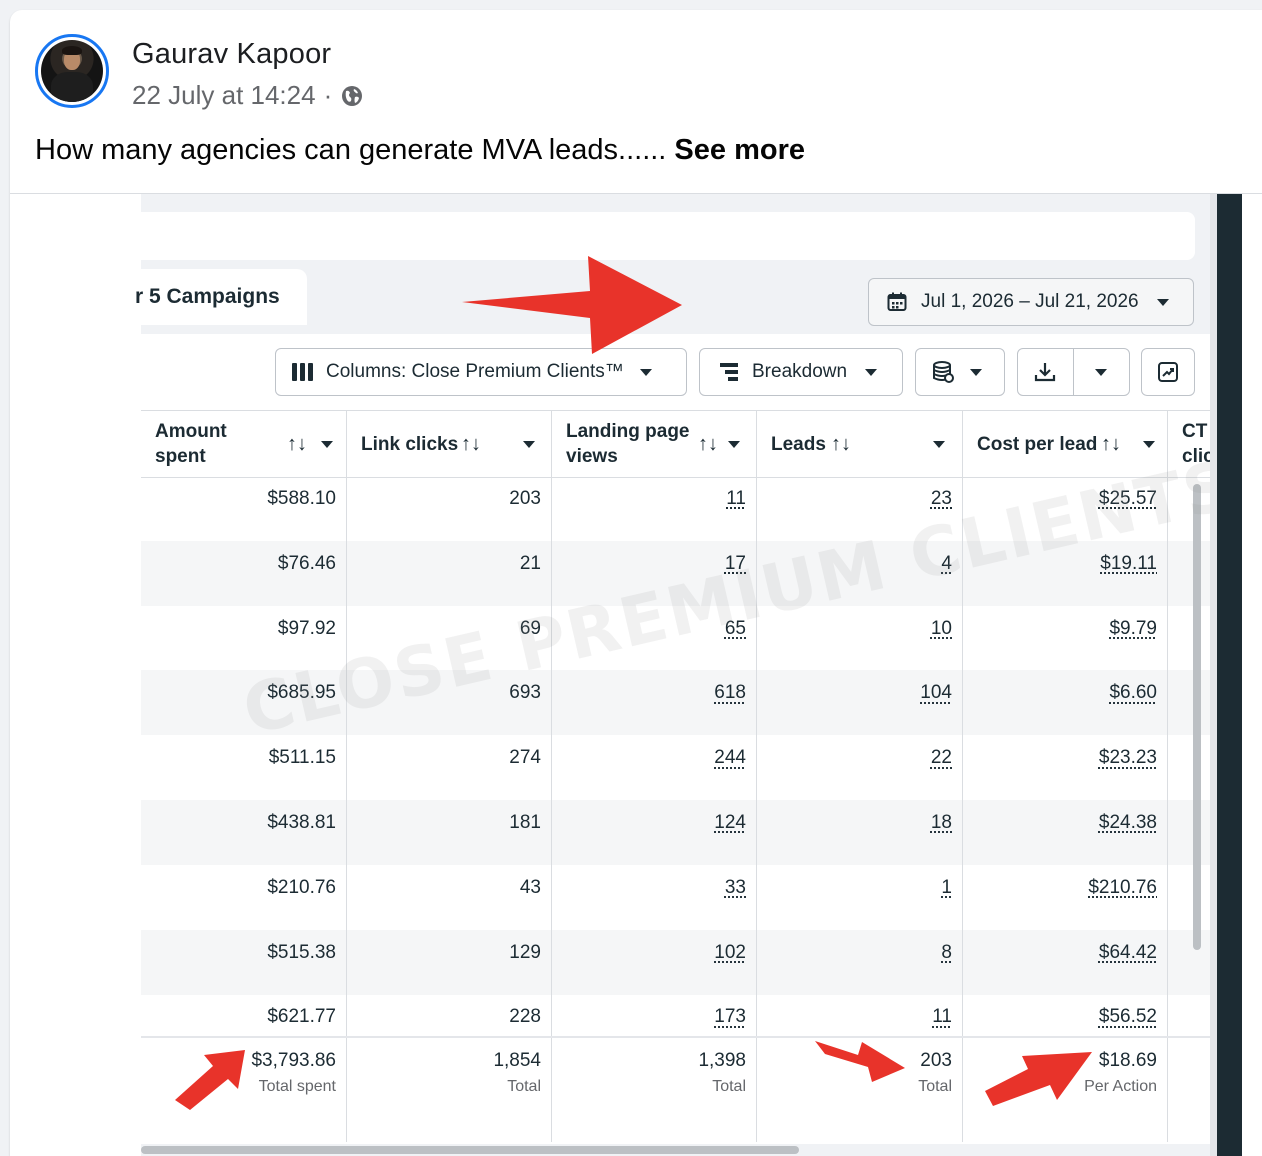 This screenshot has height=1156, width=1262. What do you see at coordinates (231, 54) in the screenshot?
I see `author-name: Gaurav Kapoor` at bounding box center [231, 54].